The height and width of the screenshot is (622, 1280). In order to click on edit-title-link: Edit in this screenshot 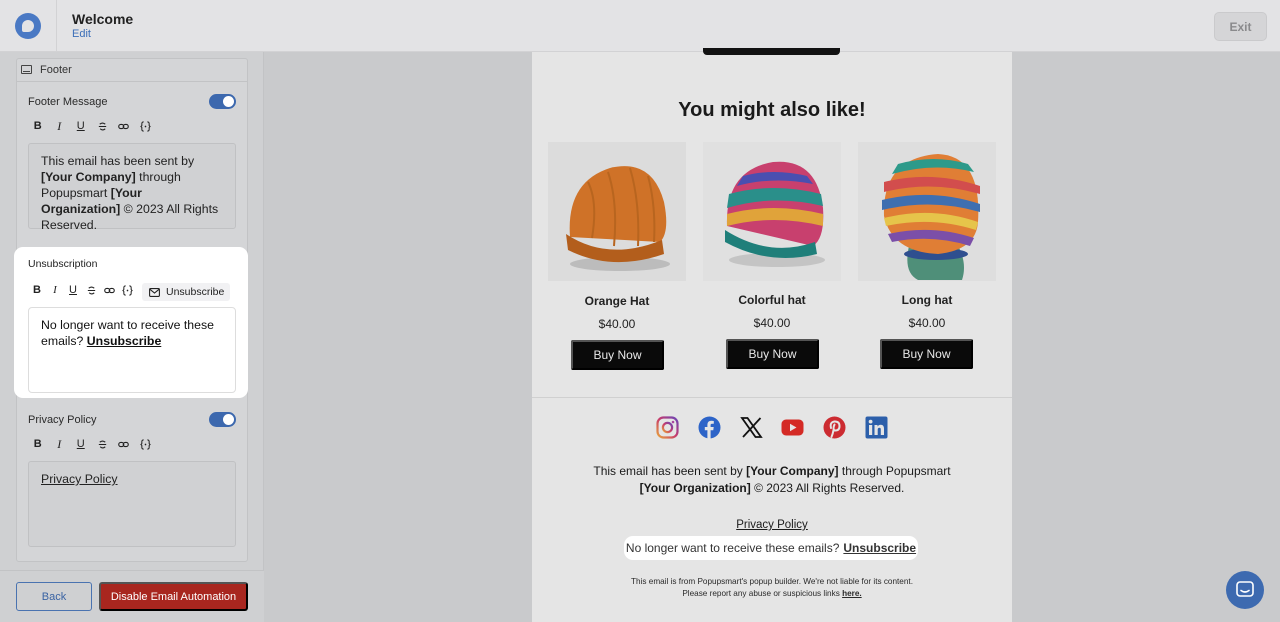, I will do `click(81, 34)`.